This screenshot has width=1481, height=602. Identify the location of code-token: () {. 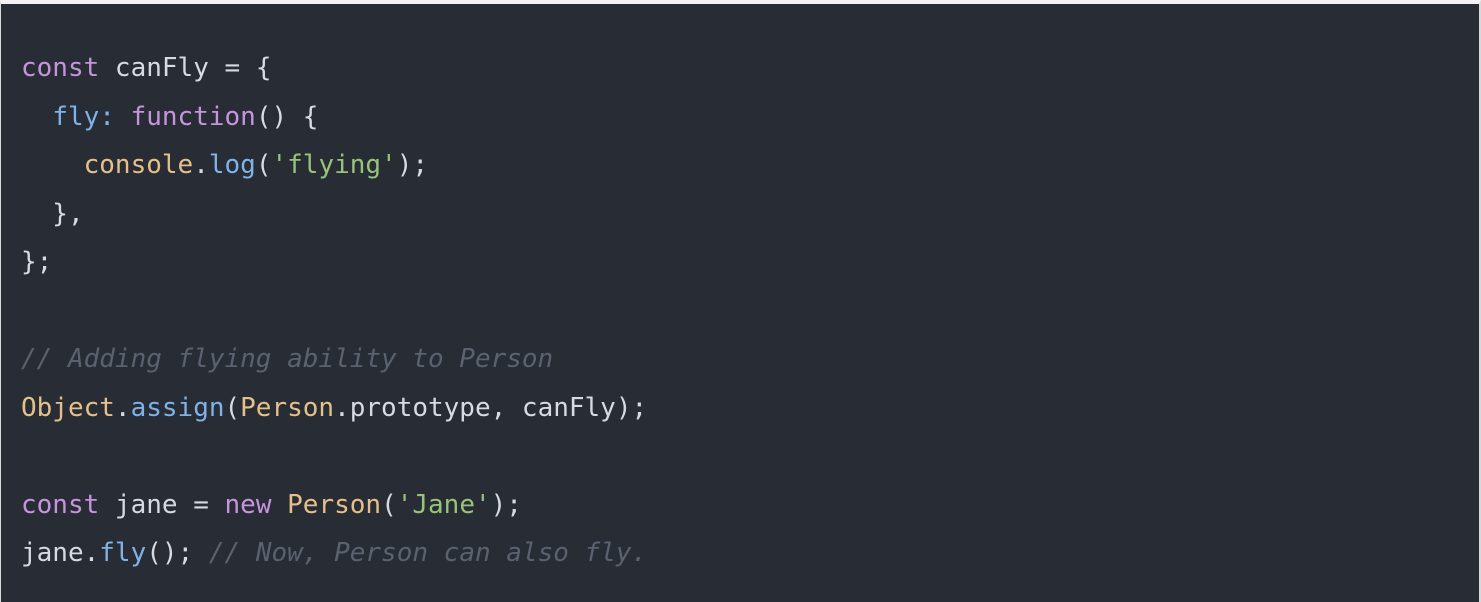
(287, 116).